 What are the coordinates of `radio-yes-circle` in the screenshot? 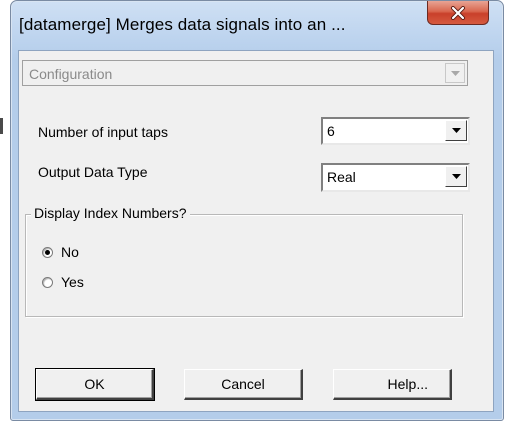 It's located at (47, 282).